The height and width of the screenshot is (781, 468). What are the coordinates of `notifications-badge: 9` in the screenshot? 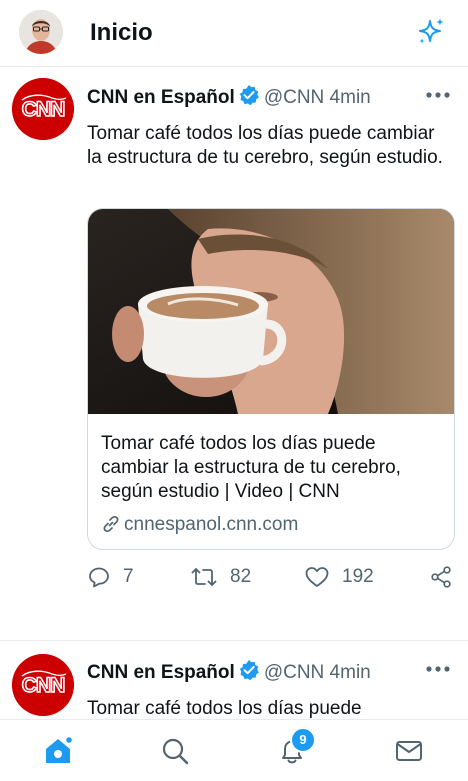 It's located at (303, 740).